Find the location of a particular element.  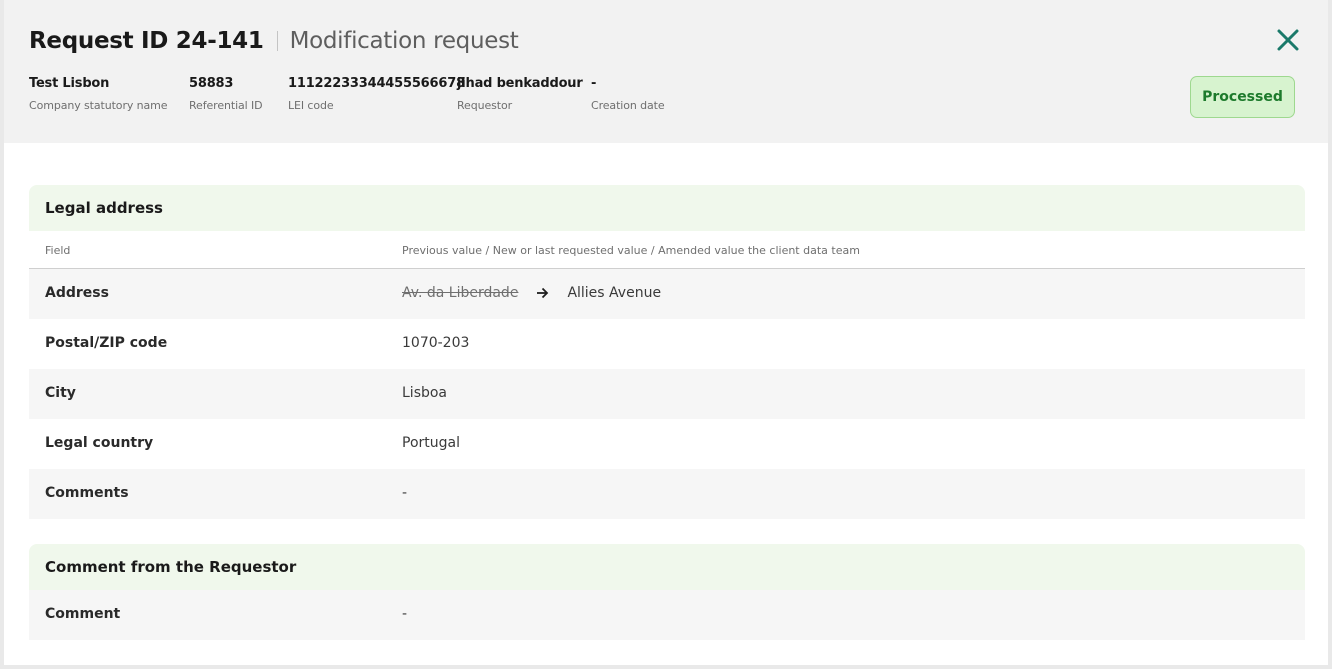

field-label: Address is located at coordinates (77, 293).